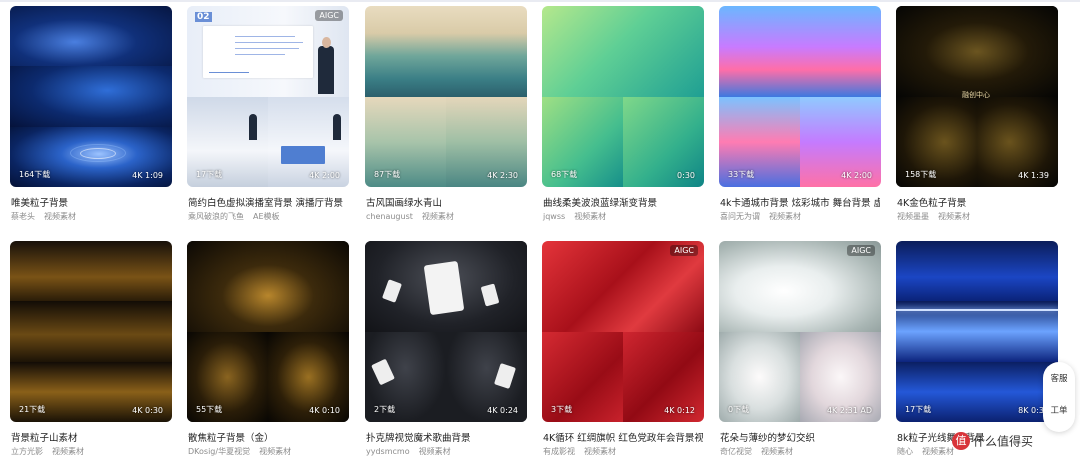  What do you see at coordinates (324, 410) in the screenshot?
I see `video-meta: 4K 0:10` at bounding box center [324, 410].